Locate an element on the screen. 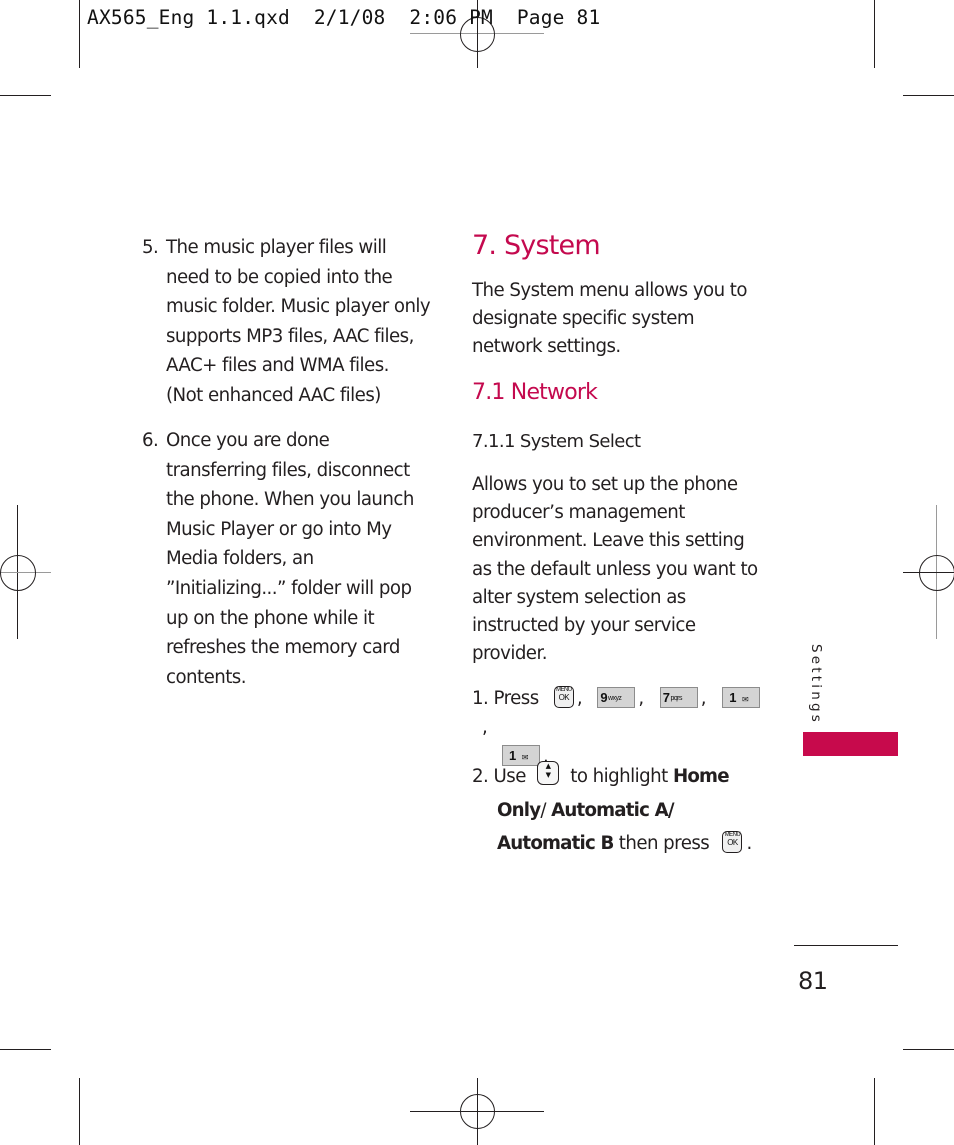 This screenshot has width=954, height=1145. intro-line: network settings. is located at coordinates (546, 347).